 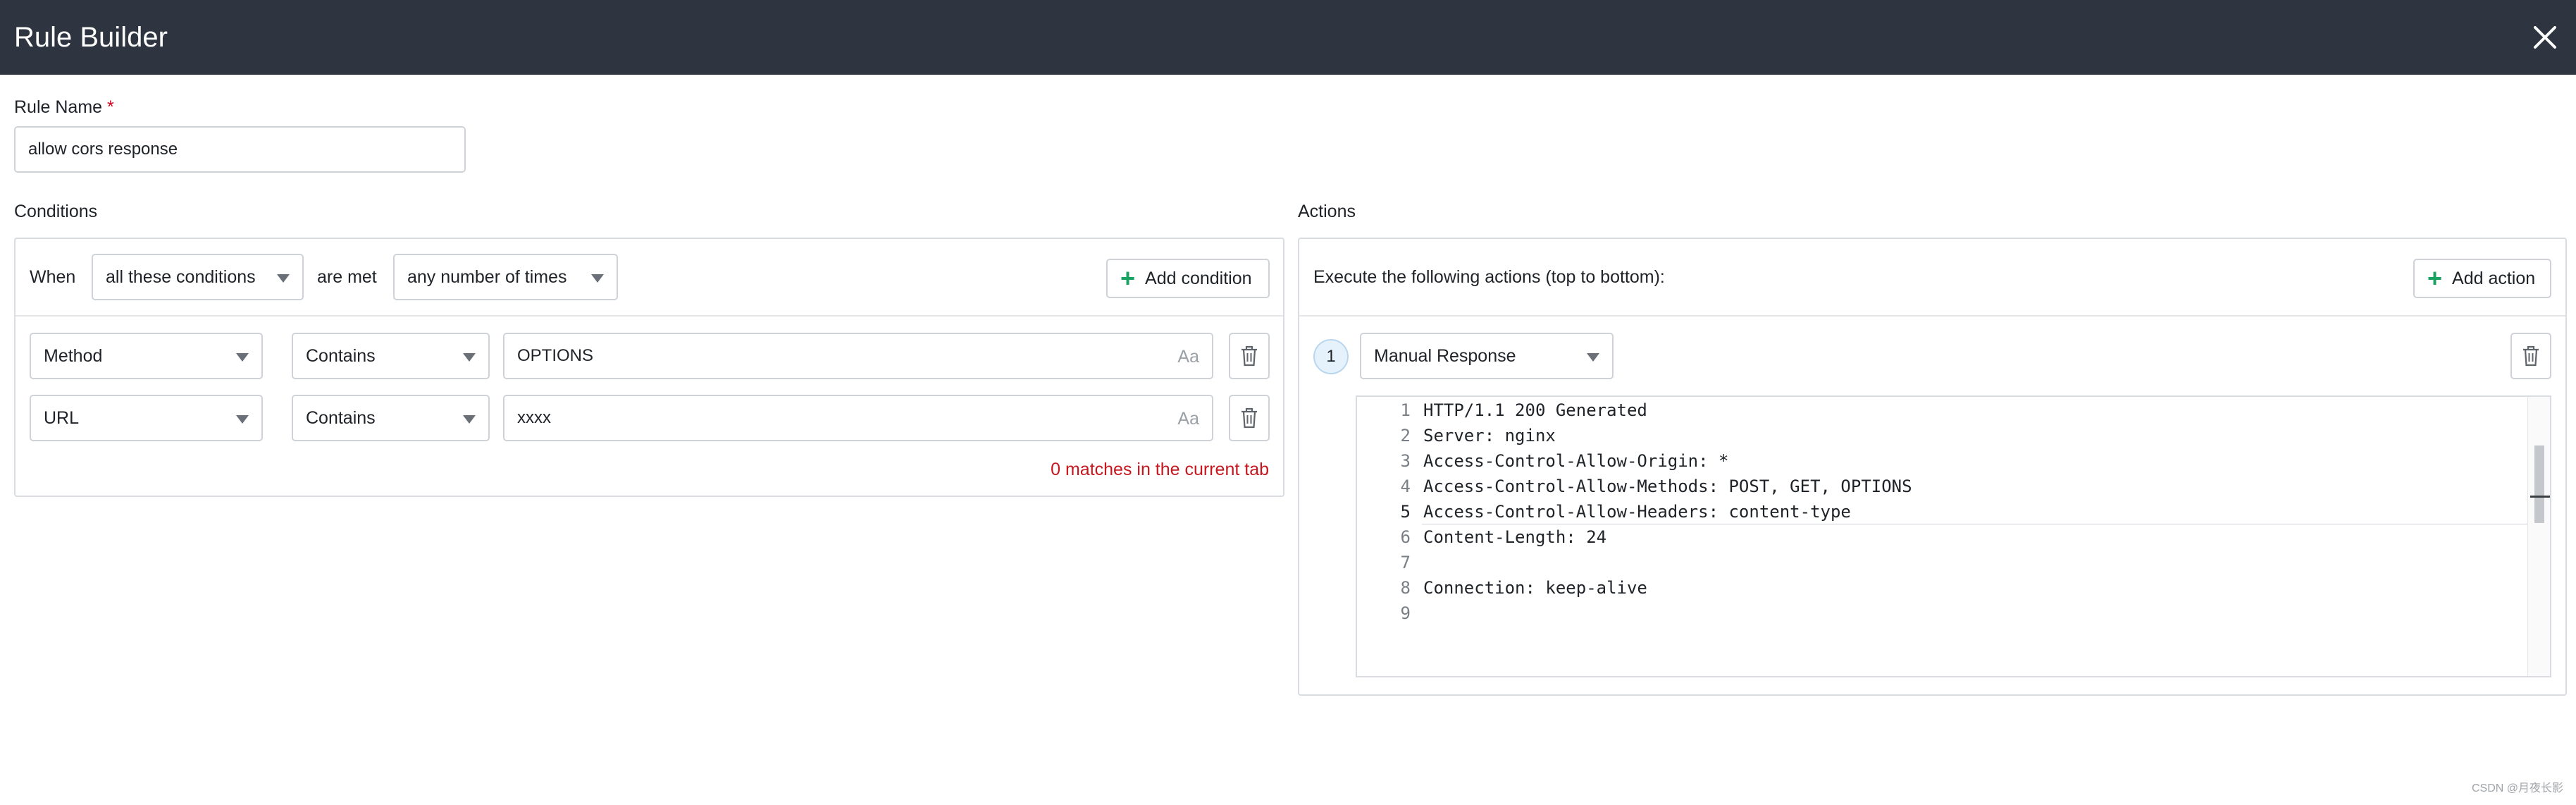 I want to click on are-met-label: are met, so click(x=347, y=277).